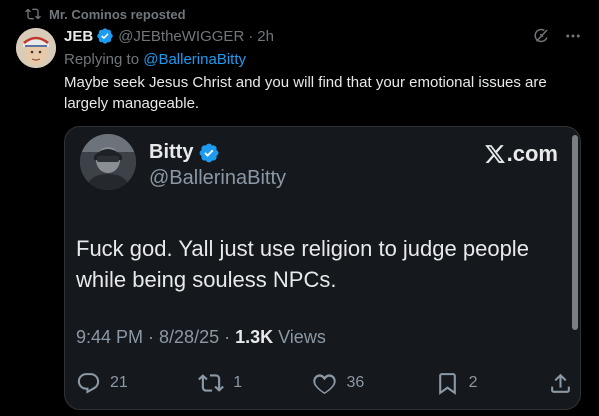  What do you see at coordinates (108, 162) in the screenshot?
I see `quoted-author-avatar` at bounding box center [108, 162].